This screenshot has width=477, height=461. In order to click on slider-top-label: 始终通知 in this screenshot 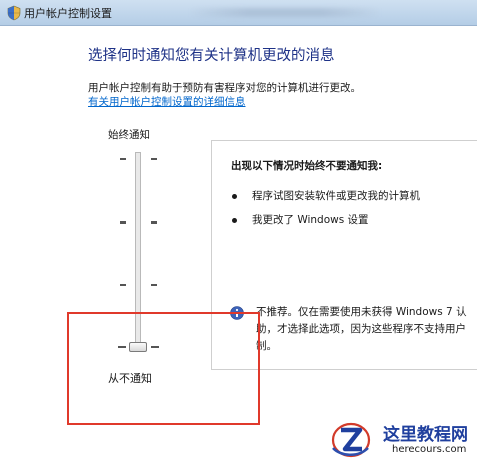, I will do `click(129, 135)`.